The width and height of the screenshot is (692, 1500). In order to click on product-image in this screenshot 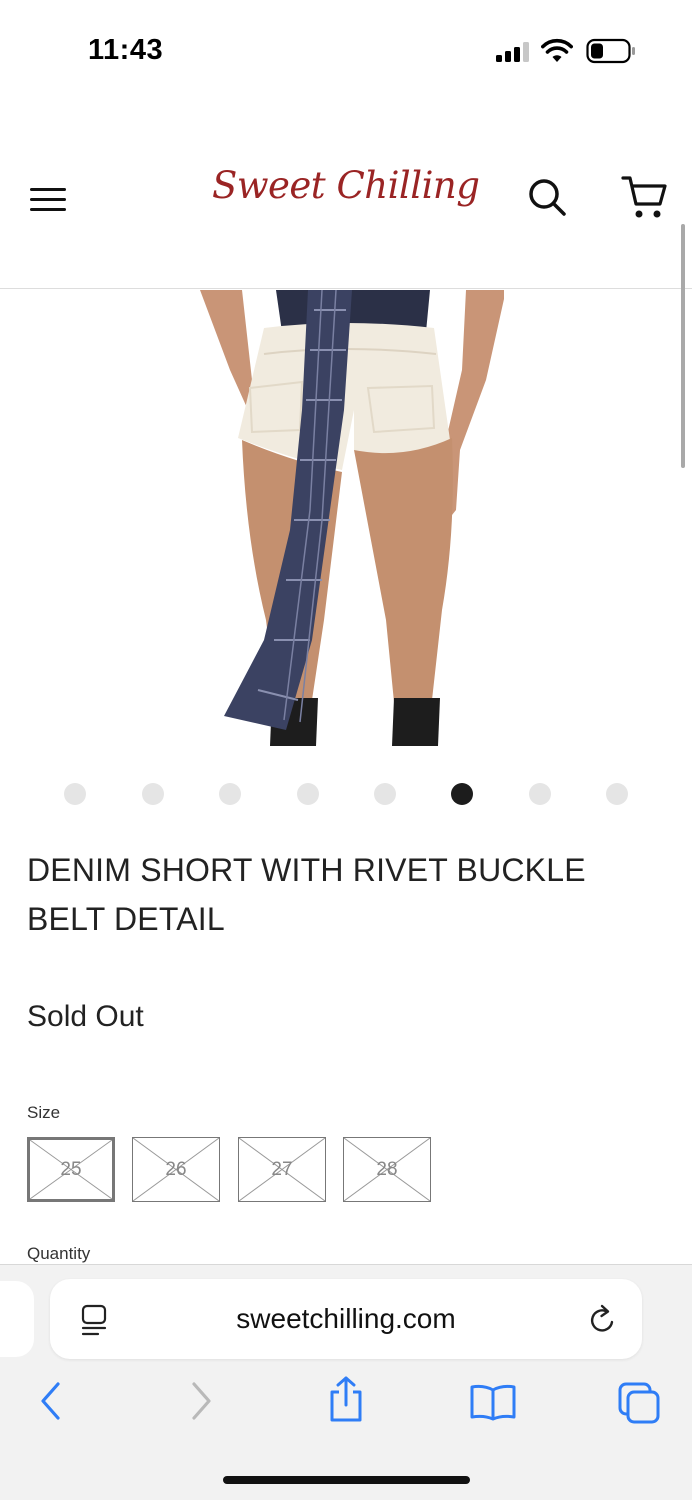, I will do `click(349, 518)`.